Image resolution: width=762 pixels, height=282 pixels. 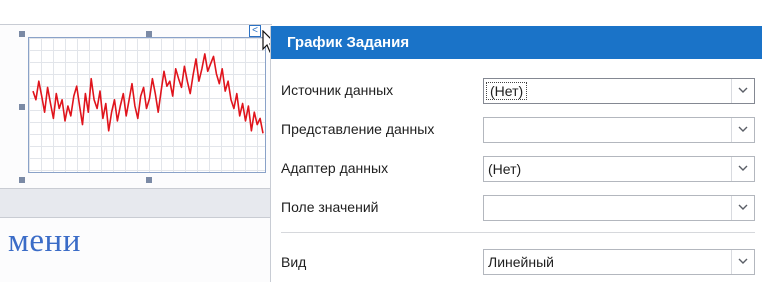 I want to click on view-type-label: Вид, so click(x=294, y=262).